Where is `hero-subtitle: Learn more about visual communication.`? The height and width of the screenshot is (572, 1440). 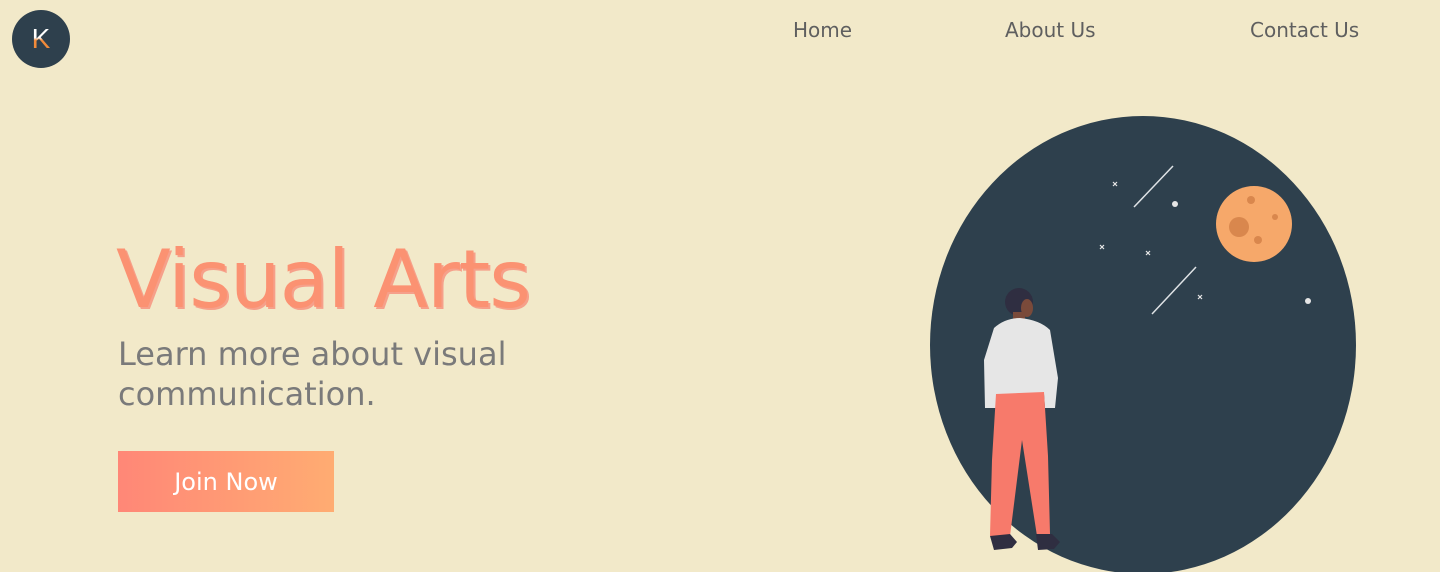
hero-subtitle: Learn more about visual communication. is located at coordinates (312, 374).